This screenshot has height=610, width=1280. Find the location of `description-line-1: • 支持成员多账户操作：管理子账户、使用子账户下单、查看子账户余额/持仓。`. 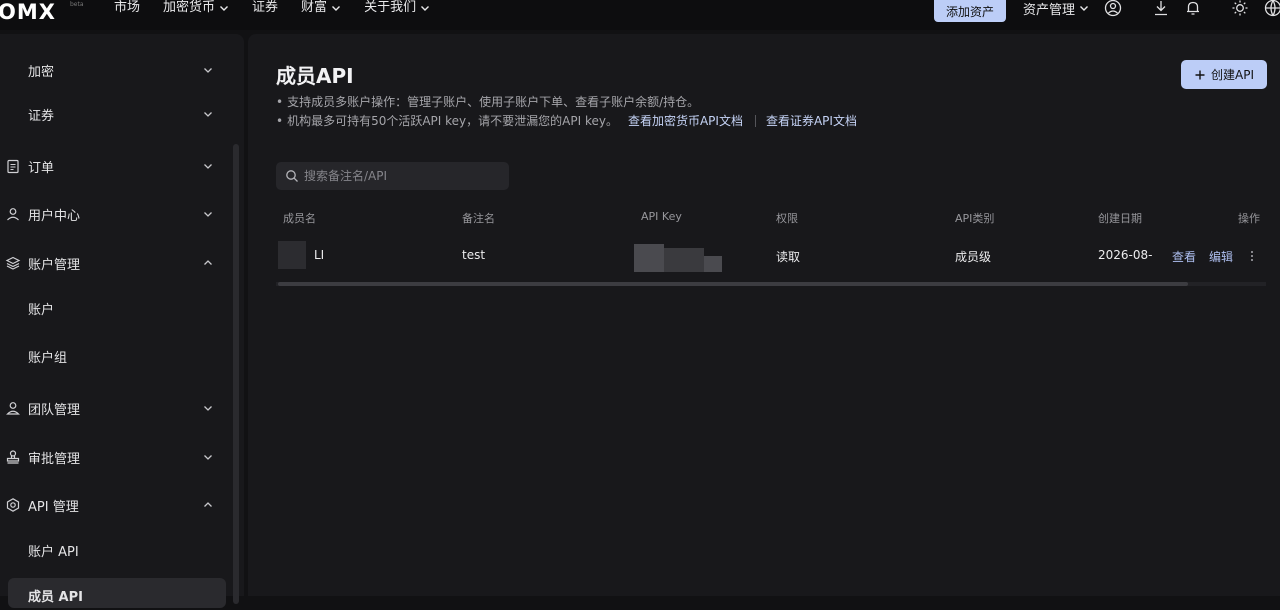

description-line-1: • 支持成员多账户操作：管理子账户、使用子账户下单、查看子账户余额/持仓。 is located at coordinates (487, 101).